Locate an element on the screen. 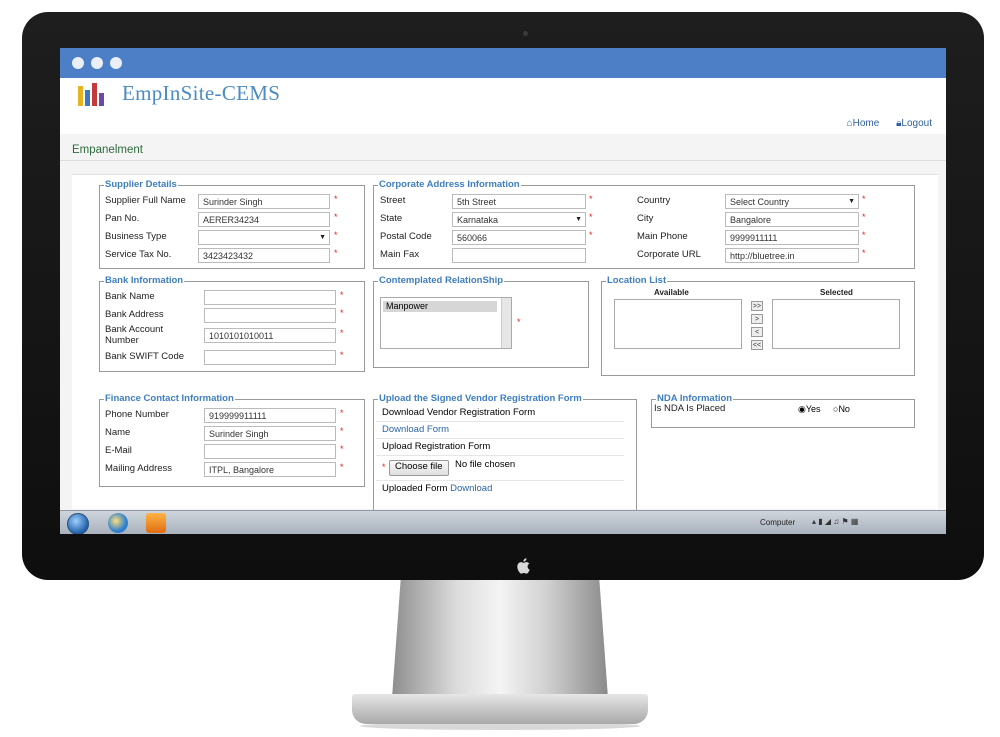  state-label: State is located at coordinates (391, 218).